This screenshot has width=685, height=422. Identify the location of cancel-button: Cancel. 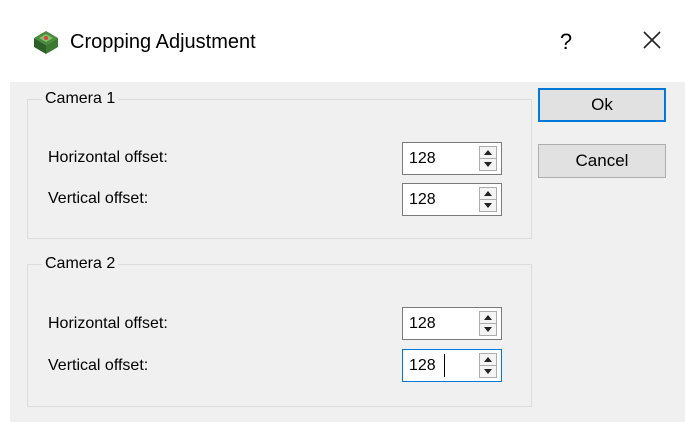
(602, 161).